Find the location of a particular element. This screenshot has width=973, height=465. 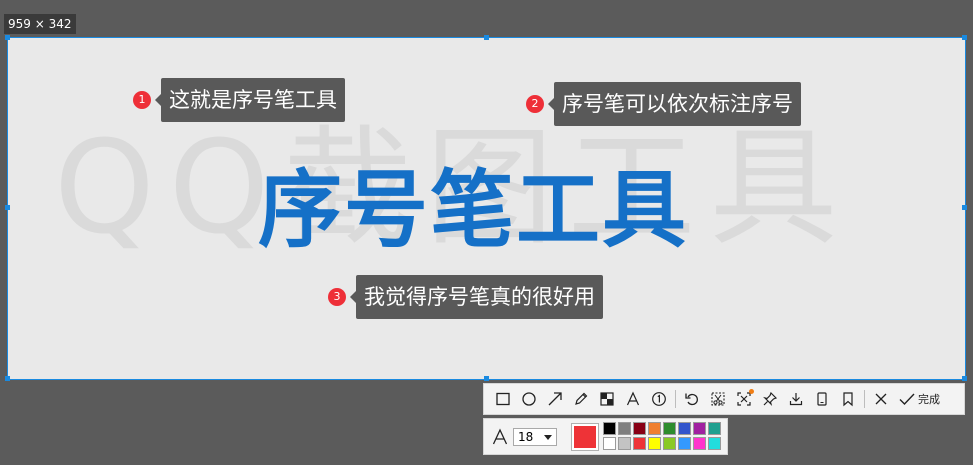

marker-label-2: 序号笔可以依次标注序号 is located at coordinates (674, 104).